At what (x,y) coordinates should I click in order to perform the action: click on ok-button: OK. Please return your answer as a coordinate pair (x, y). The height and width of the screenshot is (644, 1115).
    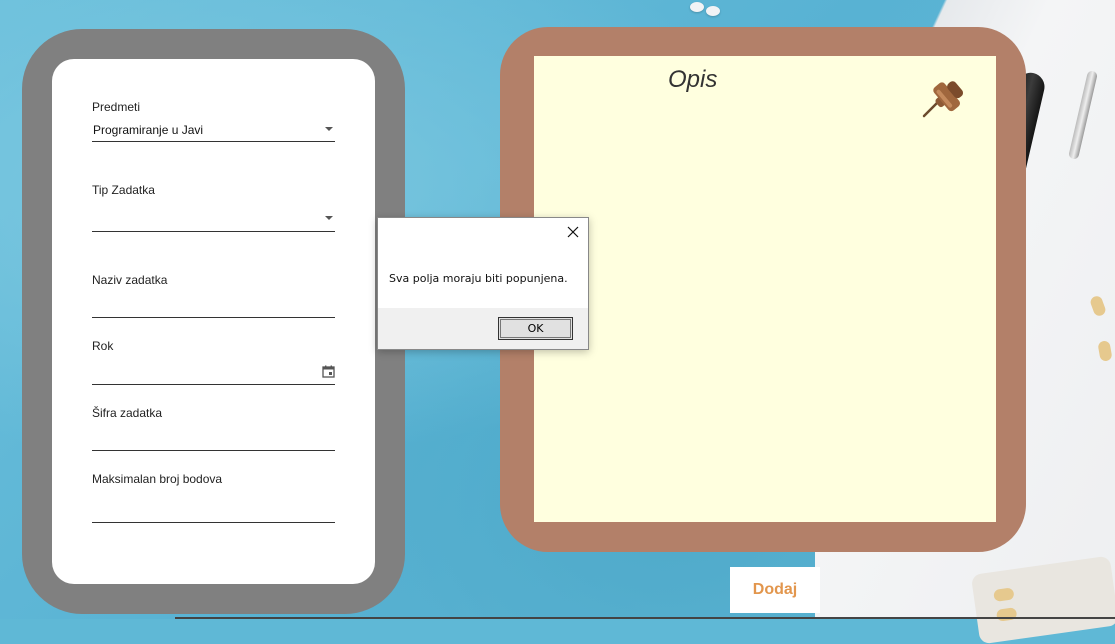
    Looking at the image, I should click on (535, 328).